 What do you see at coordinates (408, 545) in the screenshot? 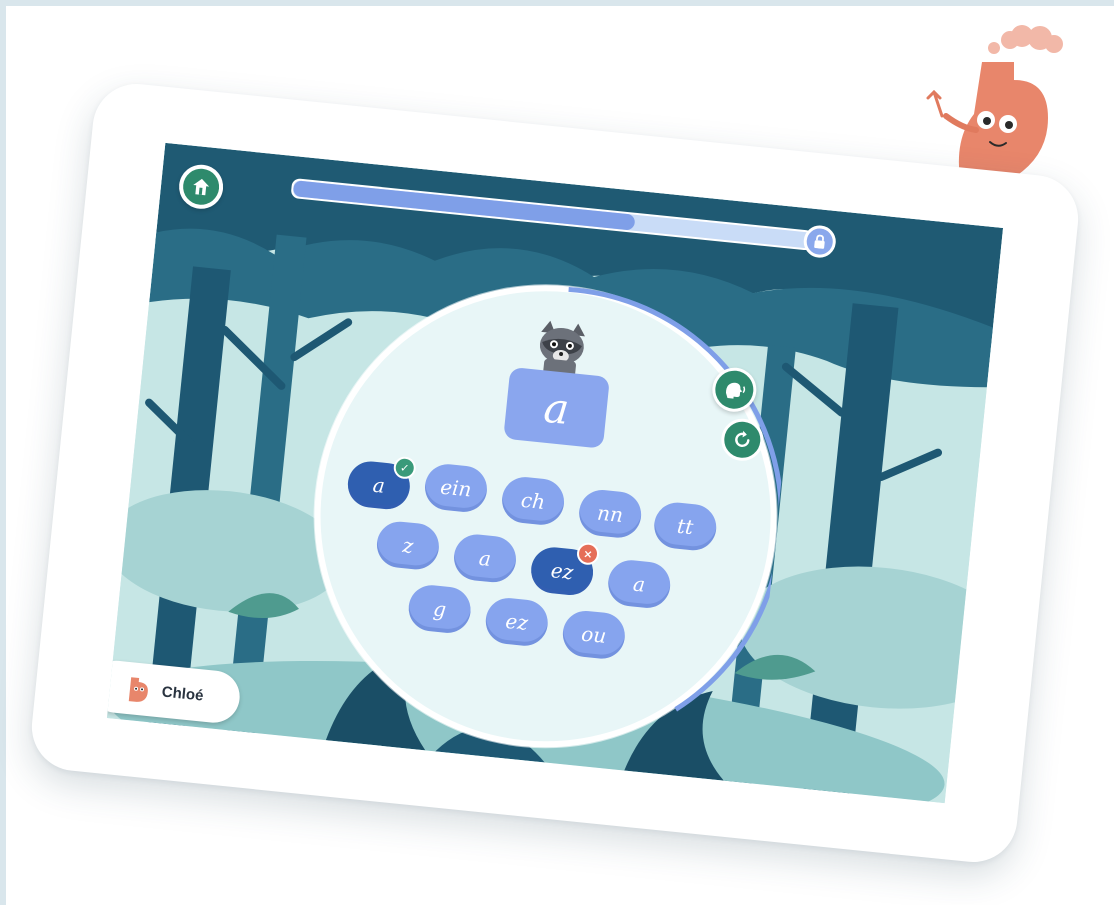
I see `choice-label: z` at bounding box center [408, 545].